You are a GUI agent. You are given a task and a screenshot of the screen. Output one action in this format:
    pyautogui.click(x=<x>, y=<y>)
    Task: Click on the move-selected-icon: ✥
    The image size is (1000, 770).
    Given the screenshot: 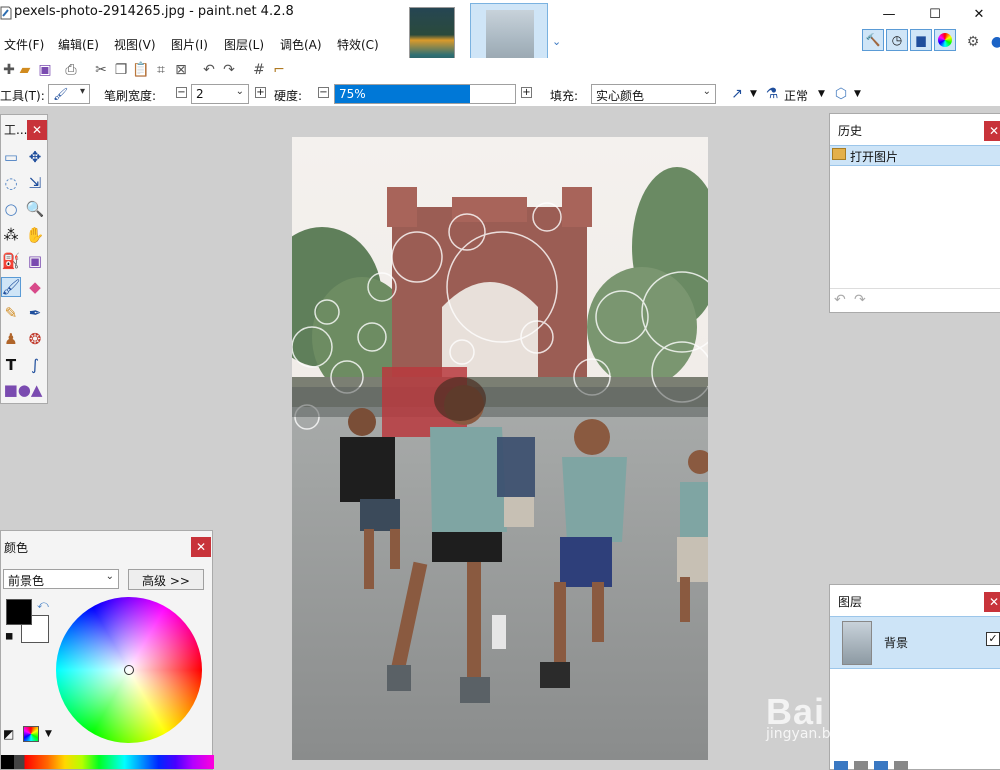 What is the action you would take?
    pyautogui.click(x=35, y=157)
    